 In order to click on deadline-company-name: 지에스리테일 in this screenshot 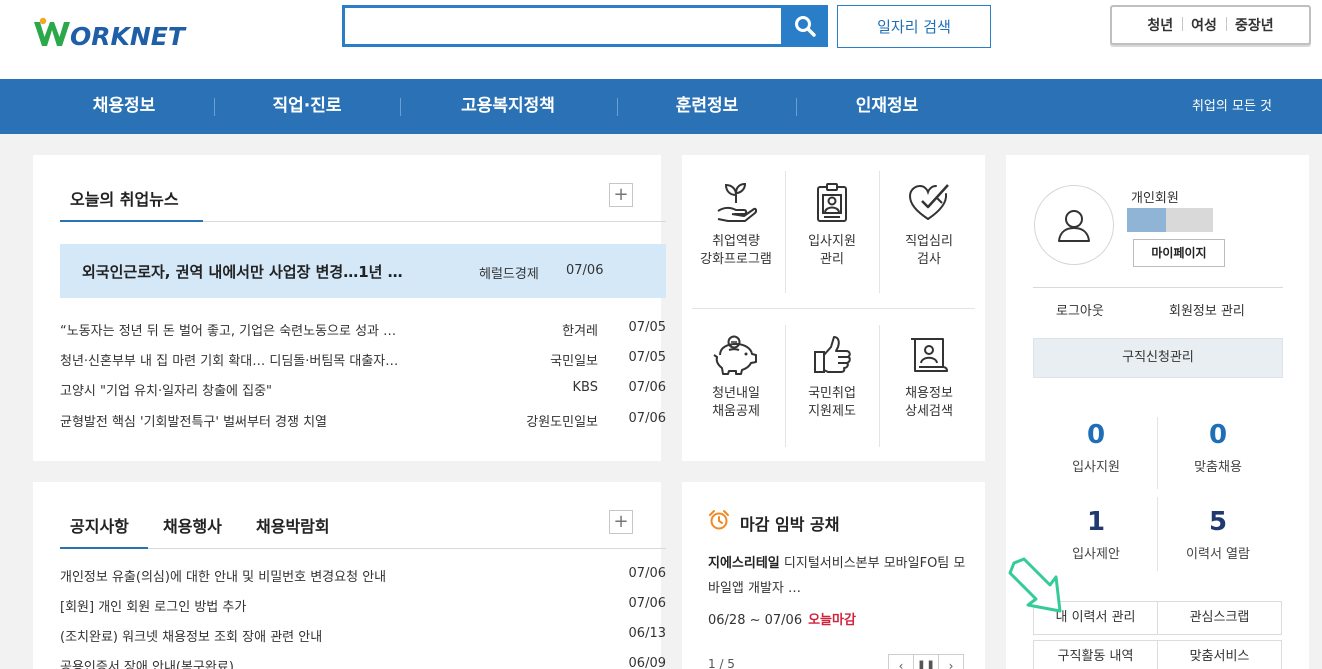, I will do `click(744, 563)`.